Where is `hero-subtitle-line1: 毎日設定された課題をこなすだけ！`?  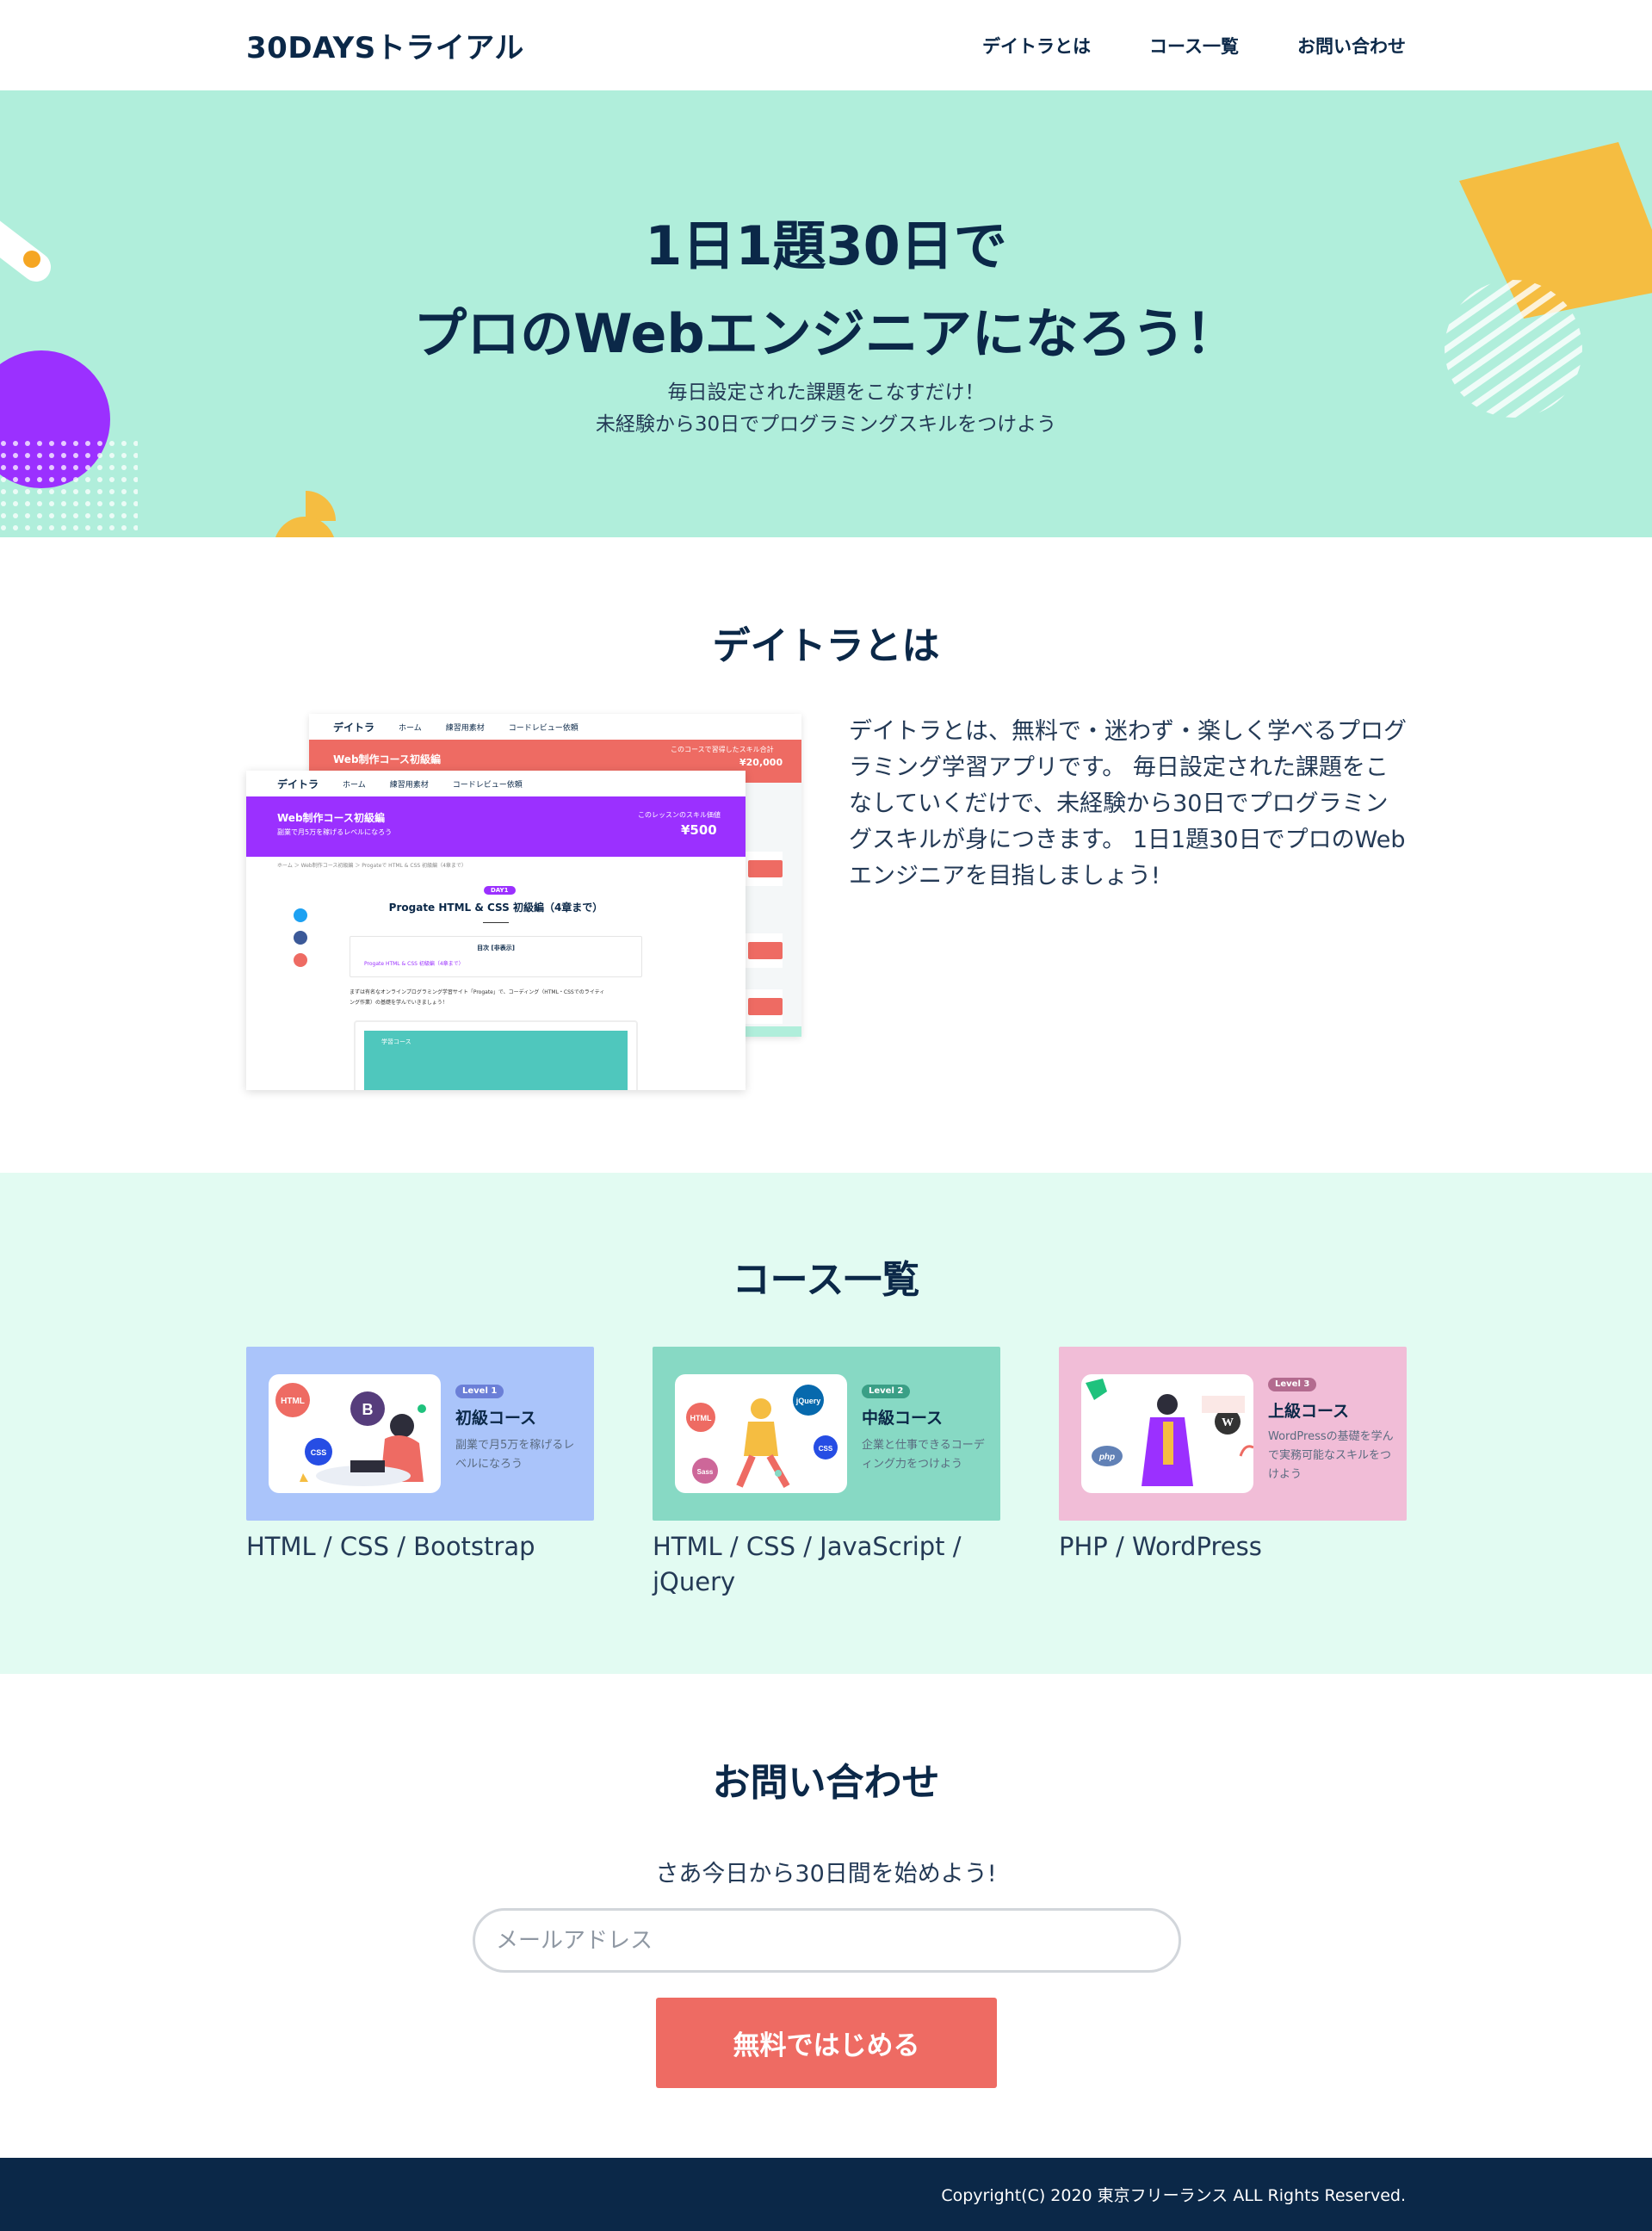 hero-subtitle-line1: 毎日設定された課題をこなすだけ！ is located at coordinates (826, 392).